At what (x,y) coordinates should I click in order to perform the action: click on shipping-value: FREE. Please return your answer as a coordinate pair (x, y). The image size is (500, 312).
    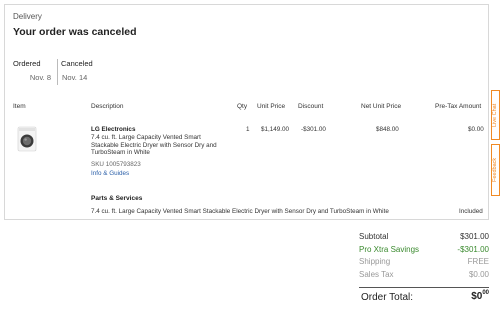
    Looking at the image, I should click on (478, 261).